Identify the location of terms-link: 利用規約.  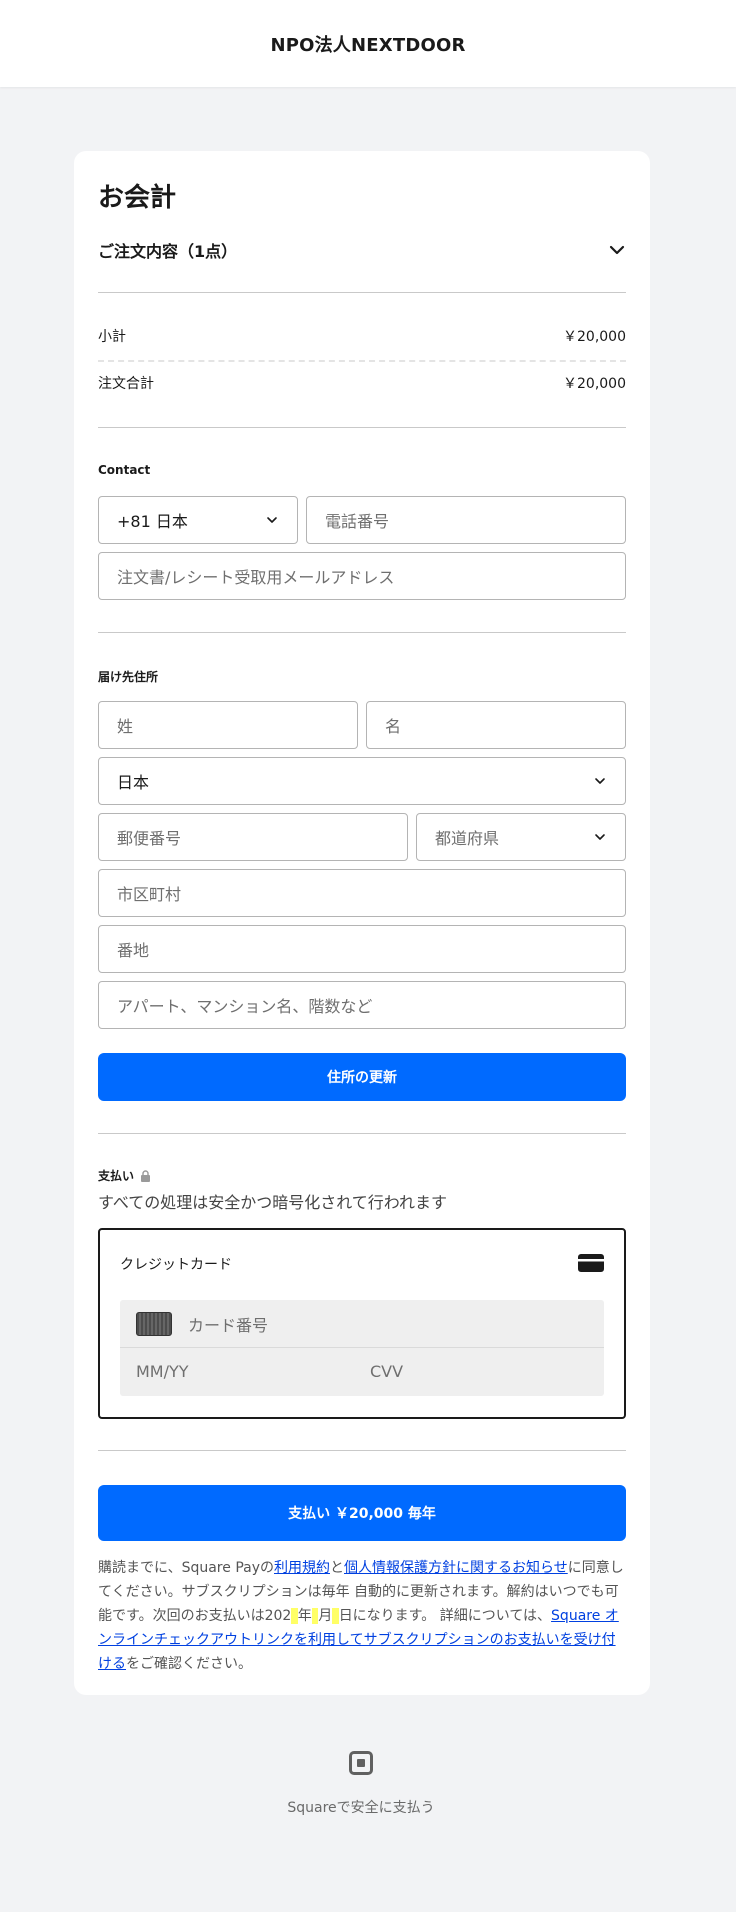
(302, 1568).